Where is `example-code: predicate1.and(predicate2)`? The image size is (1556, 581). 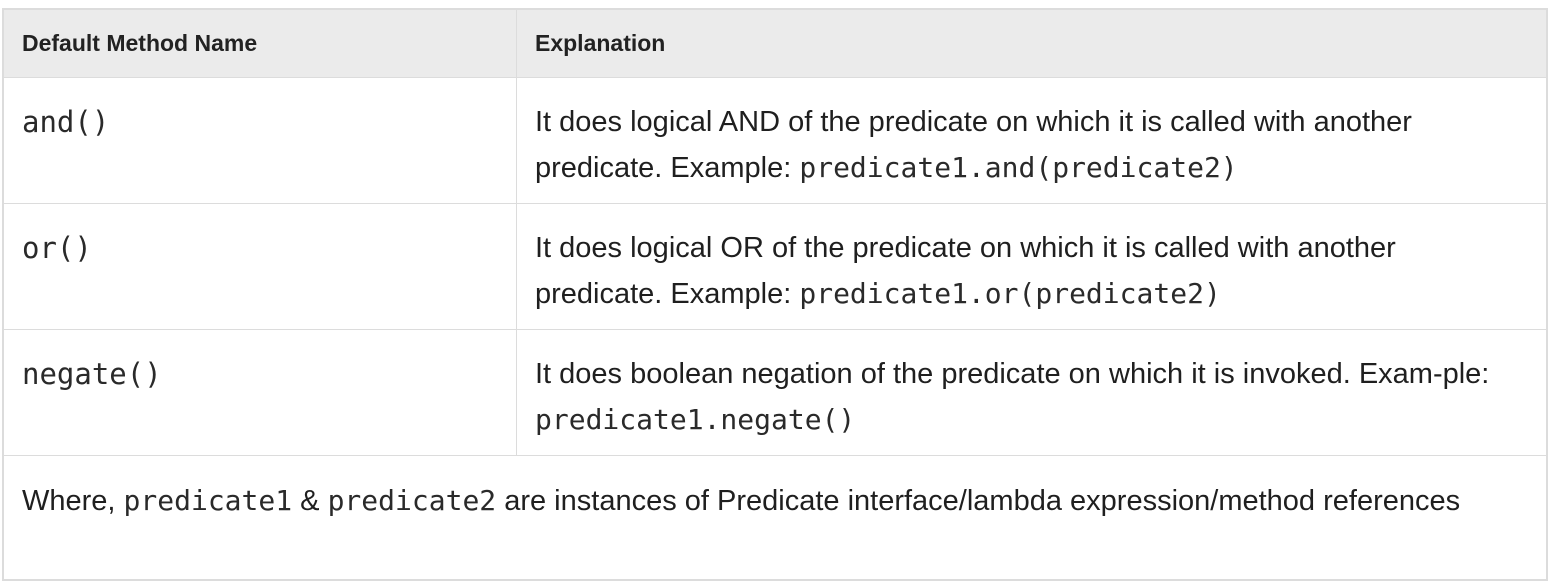 example-code: predicate1.and(predicate2) is located at coordinates (1018, 167).